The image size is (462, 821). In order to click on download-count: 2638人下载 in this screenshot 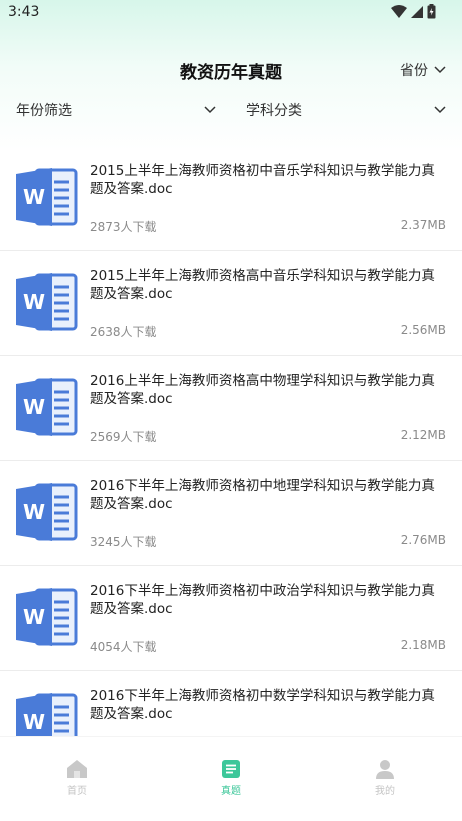, I will do `click(123, 332)`.